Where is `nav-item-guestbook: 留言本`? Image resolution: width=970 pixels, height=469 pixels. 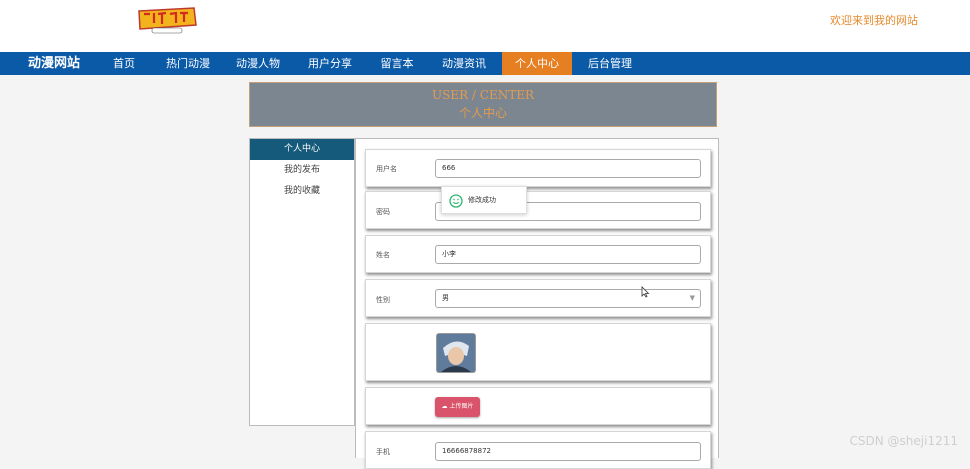 nav-item-guestbook: 留言本 is located at coordinates (397, 63).